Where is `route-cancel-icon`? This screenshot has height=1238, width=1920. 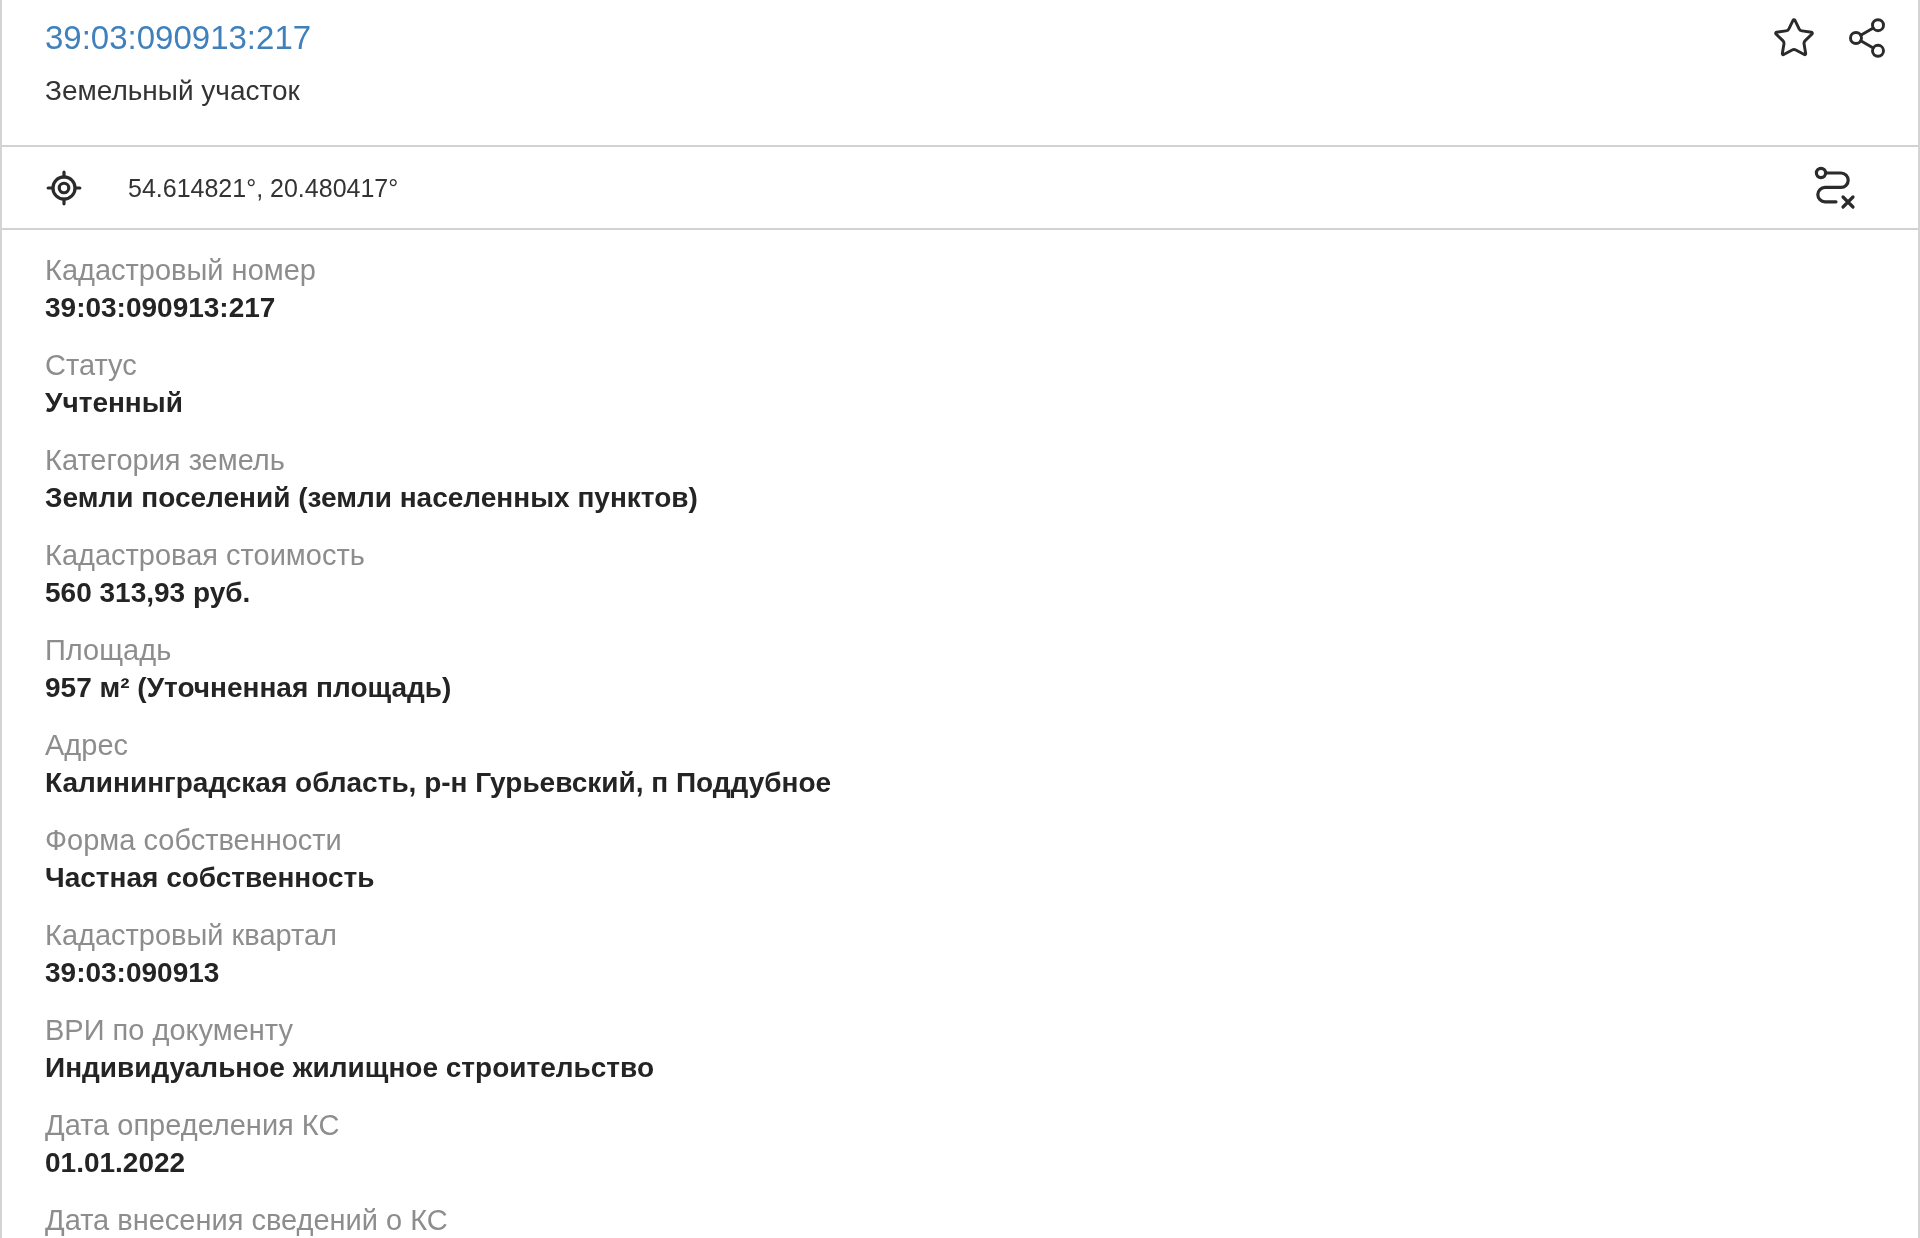 route-cancel-icon is located at coordinates (1835, 187).